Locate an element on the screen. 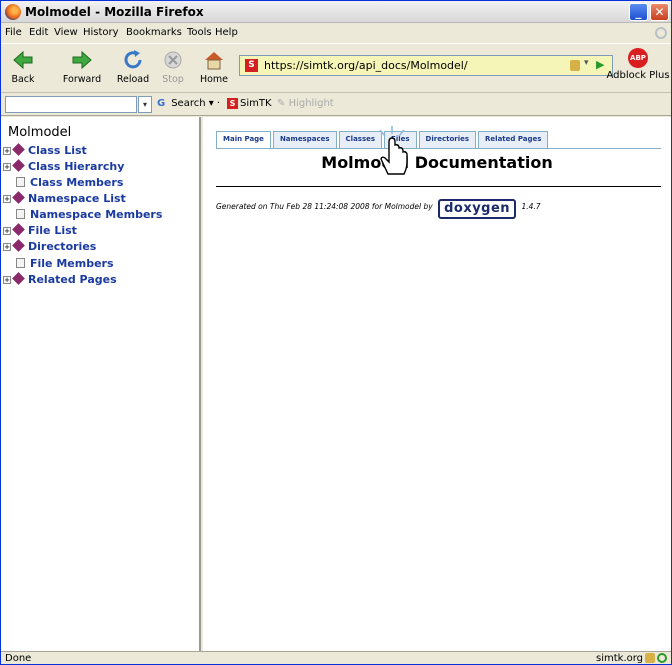  tab-divider is located at coordinates (438, 148).